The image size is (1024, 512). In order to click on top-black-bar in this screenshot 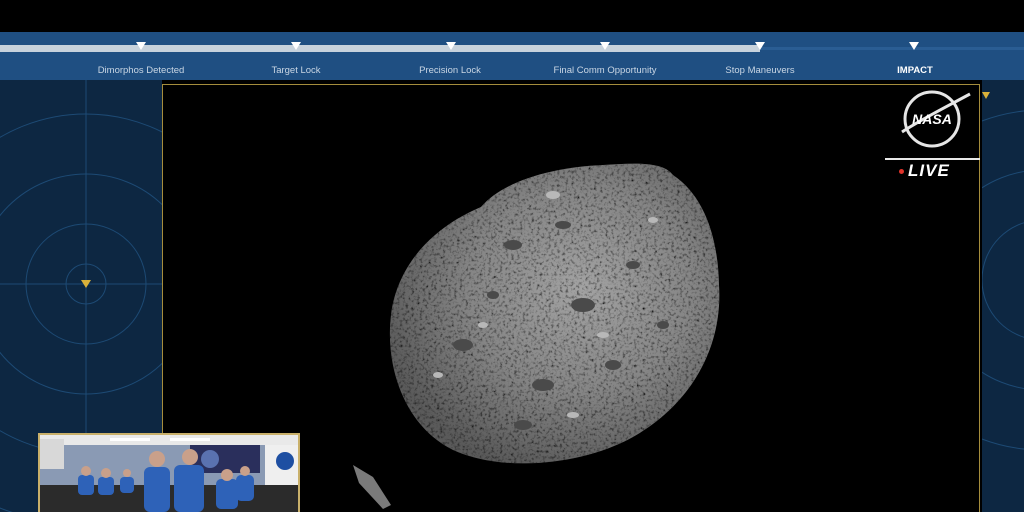, I will do `click(512, 16)`.